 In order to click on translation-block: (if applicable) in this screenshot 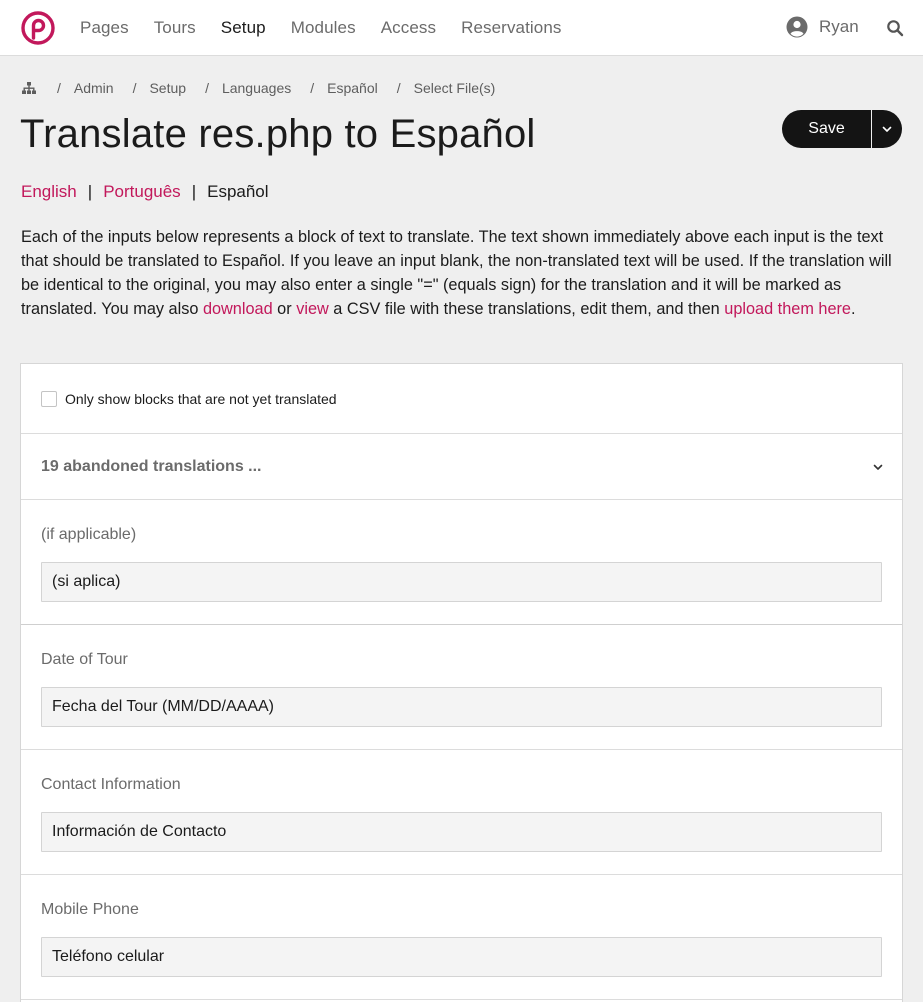, I will do `click(461, 562)`.